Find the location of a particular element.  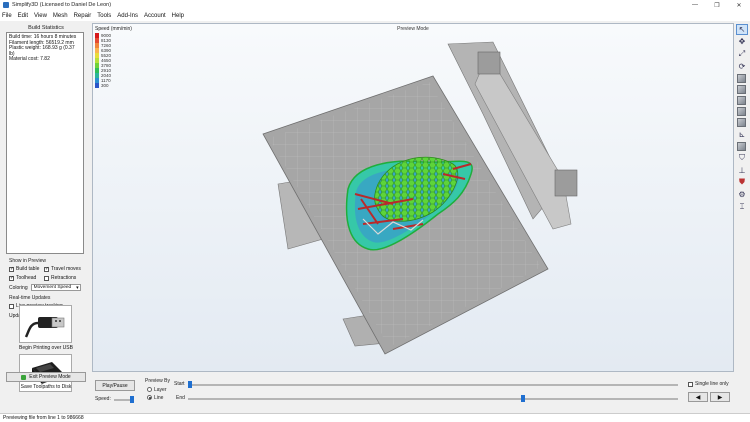

section-view-icon: ⊾ is located at coordinates (742, 134).